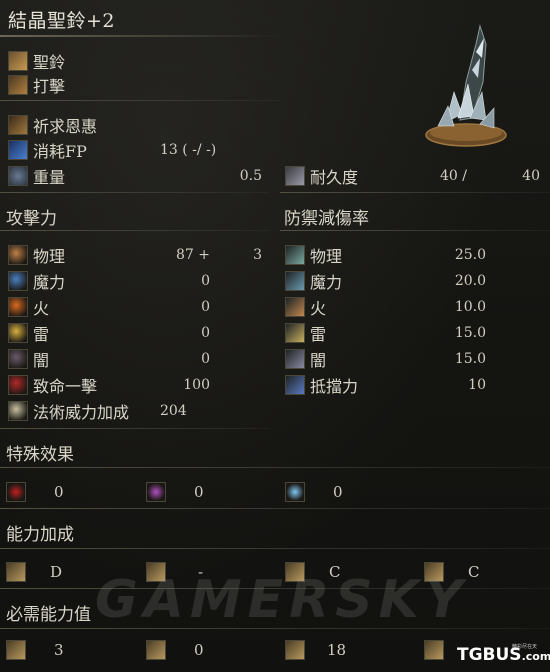 Image resolution: width=550 pixels, height=672 pixels. I want to click on weight-row: 重量, so click(36, 176).